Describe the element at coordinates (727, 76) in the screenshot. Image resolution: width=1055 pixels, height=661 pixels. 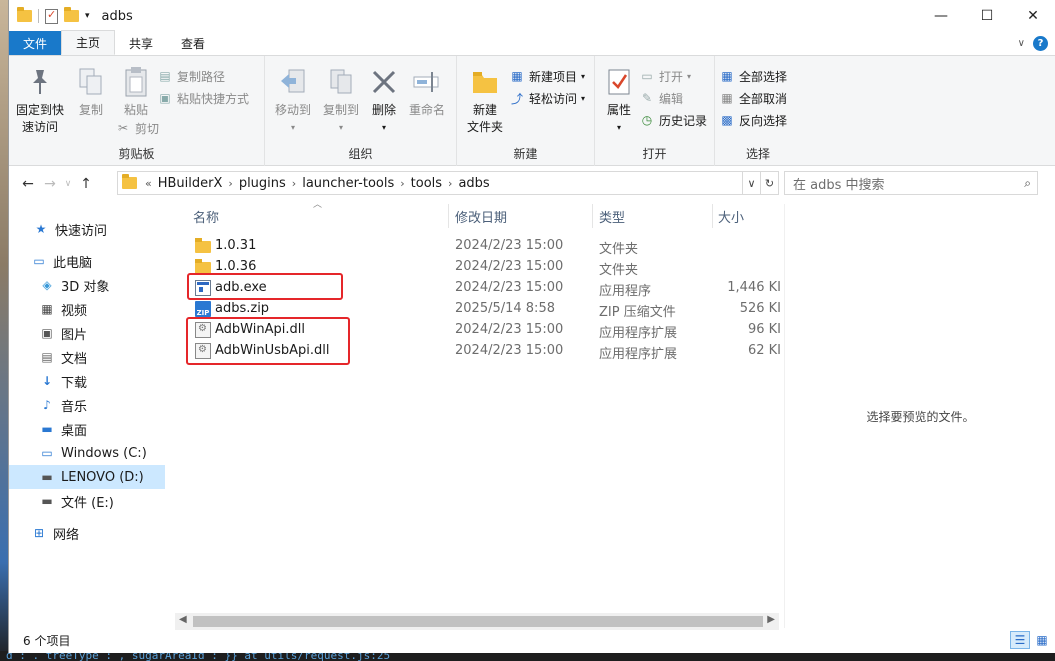
I see `select-all-icon: ▦` at that location.